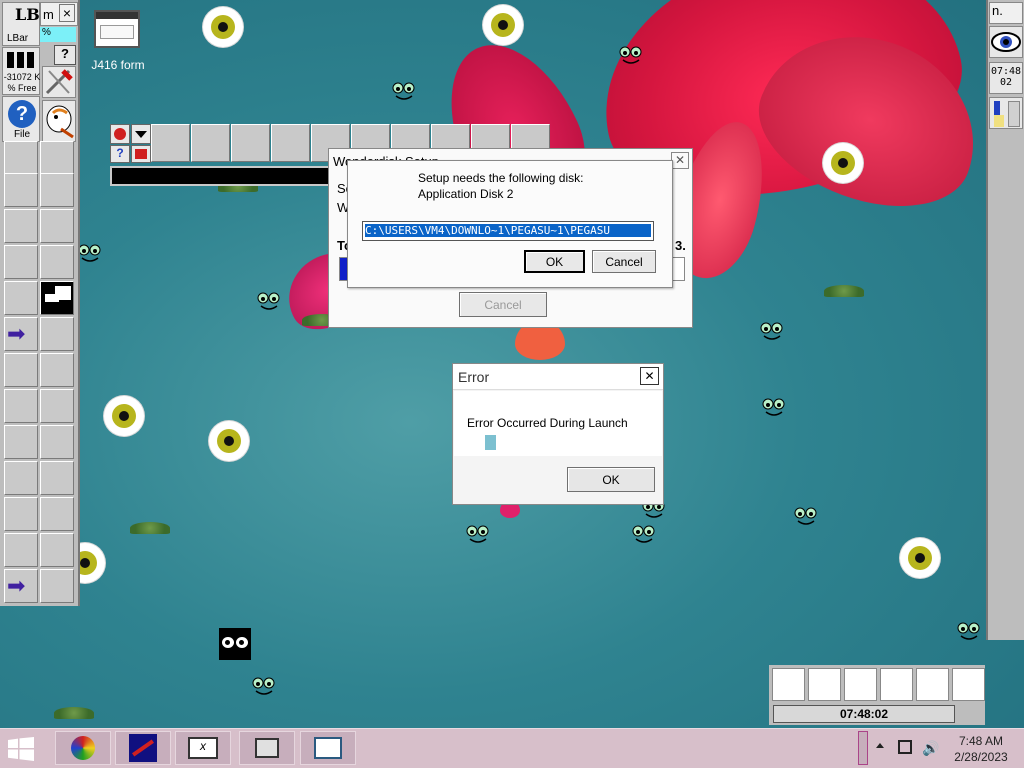 This screenshot has height=768, width=1024. Describe the element at coordinates (1005, 320) in the screenshot. I see `right-toolbar: n. 07:48 02` at that location.